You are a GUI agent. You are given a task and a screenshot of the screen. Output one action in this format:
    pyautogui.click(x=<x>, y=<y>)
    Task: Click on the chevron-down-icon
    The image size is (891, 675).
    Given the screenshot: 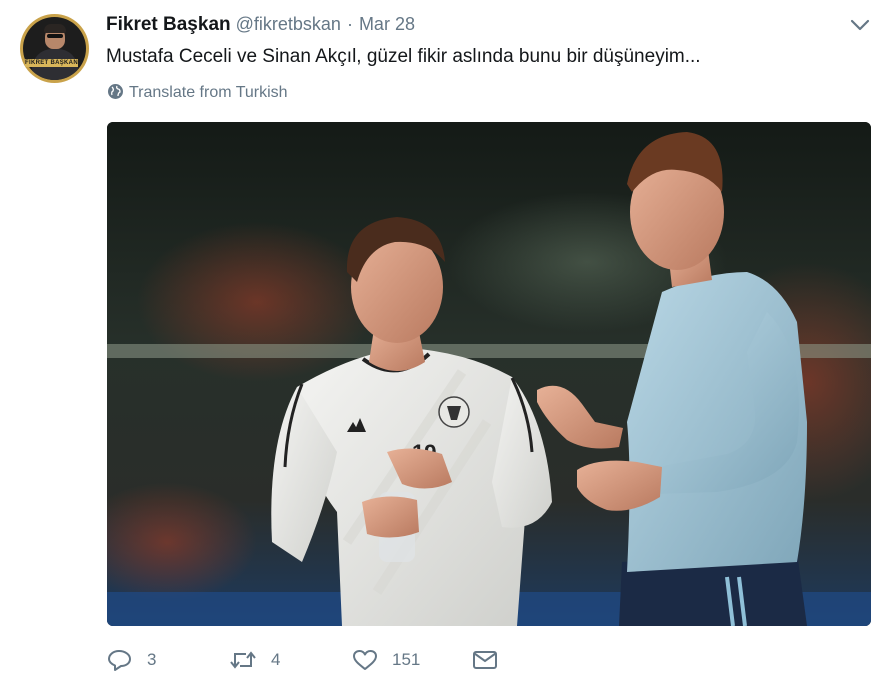 What is the action you would take?
    pyautogui.click(x=860, y=25)
    